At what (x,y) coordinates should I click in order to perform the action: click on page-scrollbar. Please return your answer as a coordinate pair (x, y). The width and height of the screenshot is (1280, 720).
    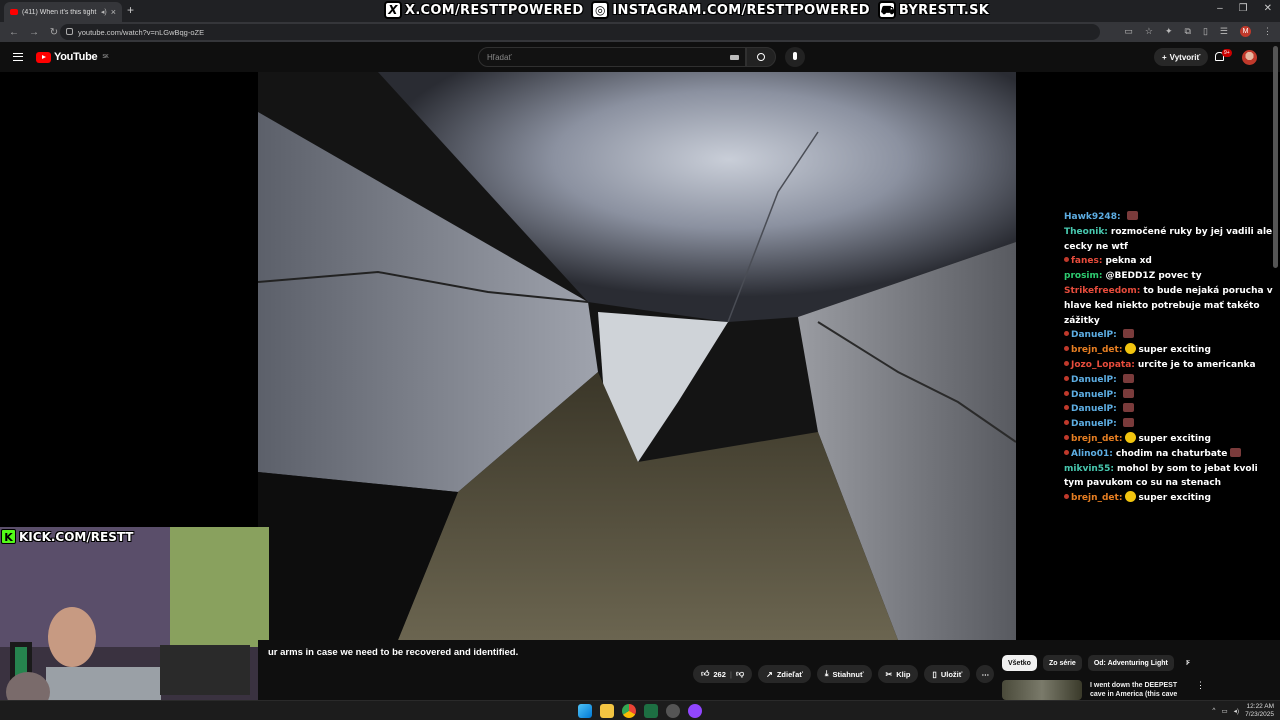
    Looking at the image, I should click on (1275, 157).